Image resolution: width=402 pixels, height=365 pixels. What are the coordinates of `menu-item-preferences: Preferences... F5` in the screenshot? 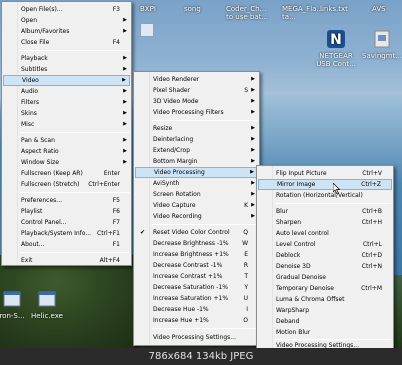 It's located at (66, 200).